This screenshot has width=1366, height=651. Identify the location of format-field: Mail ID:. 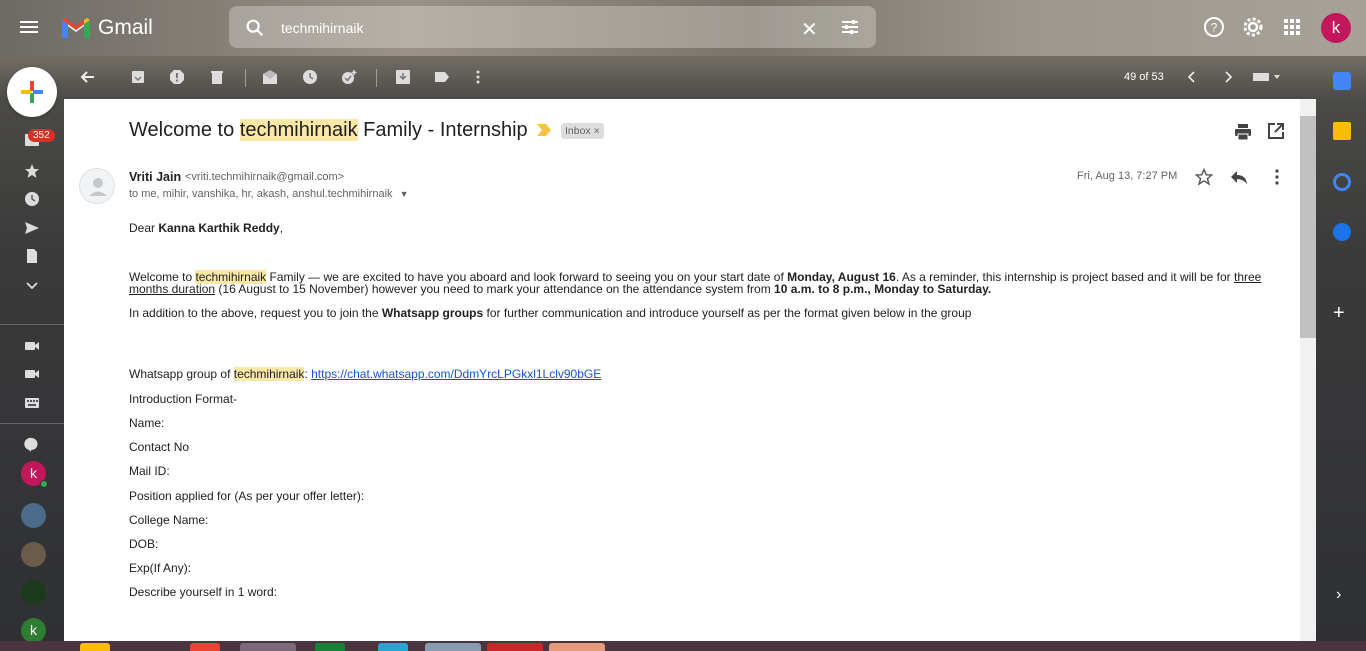
(149, 471).